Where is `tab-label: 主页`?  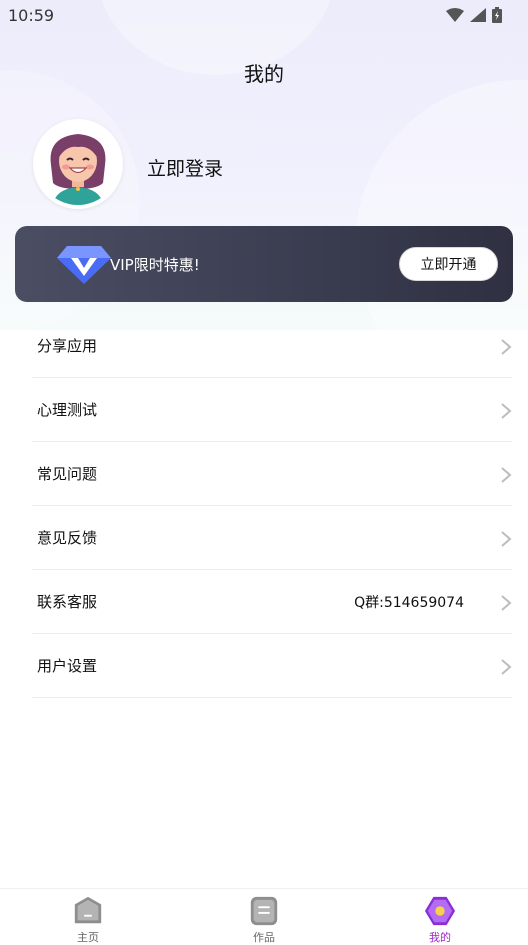 tab-label: 主页 is located at coordinates (88, 937).